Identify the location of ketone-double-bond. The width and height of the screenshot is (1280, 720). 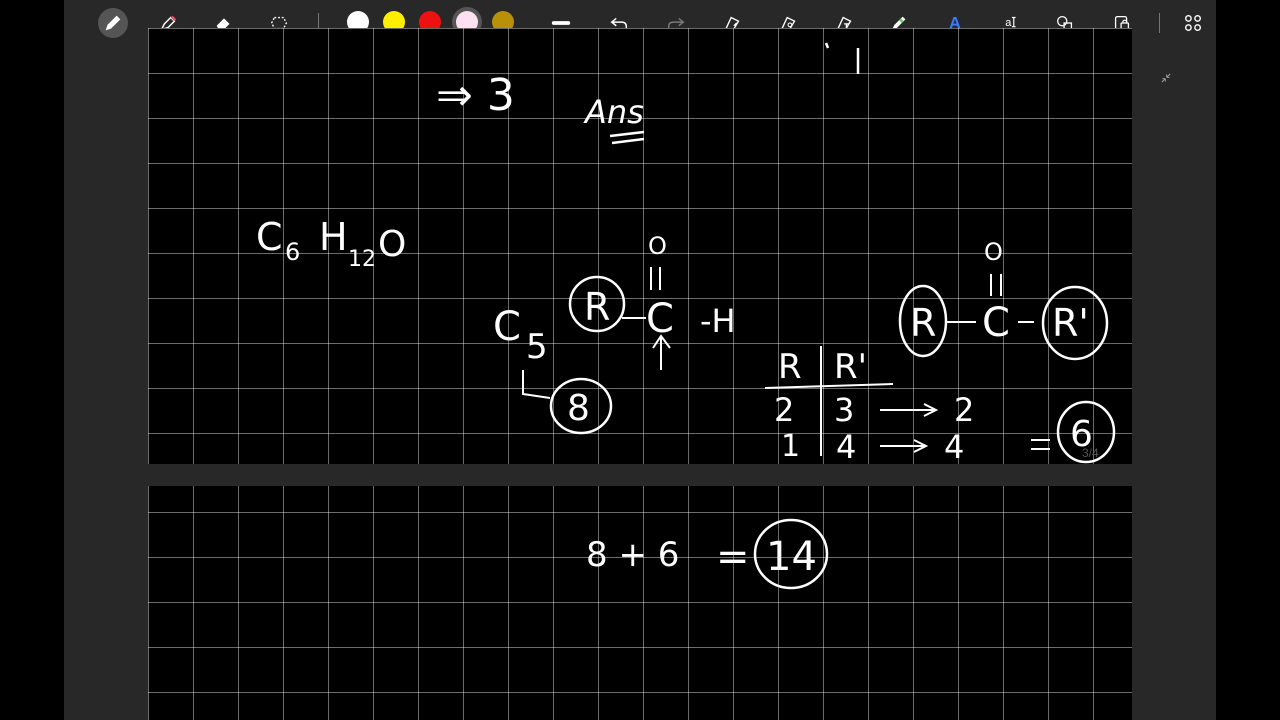
(996, 285).